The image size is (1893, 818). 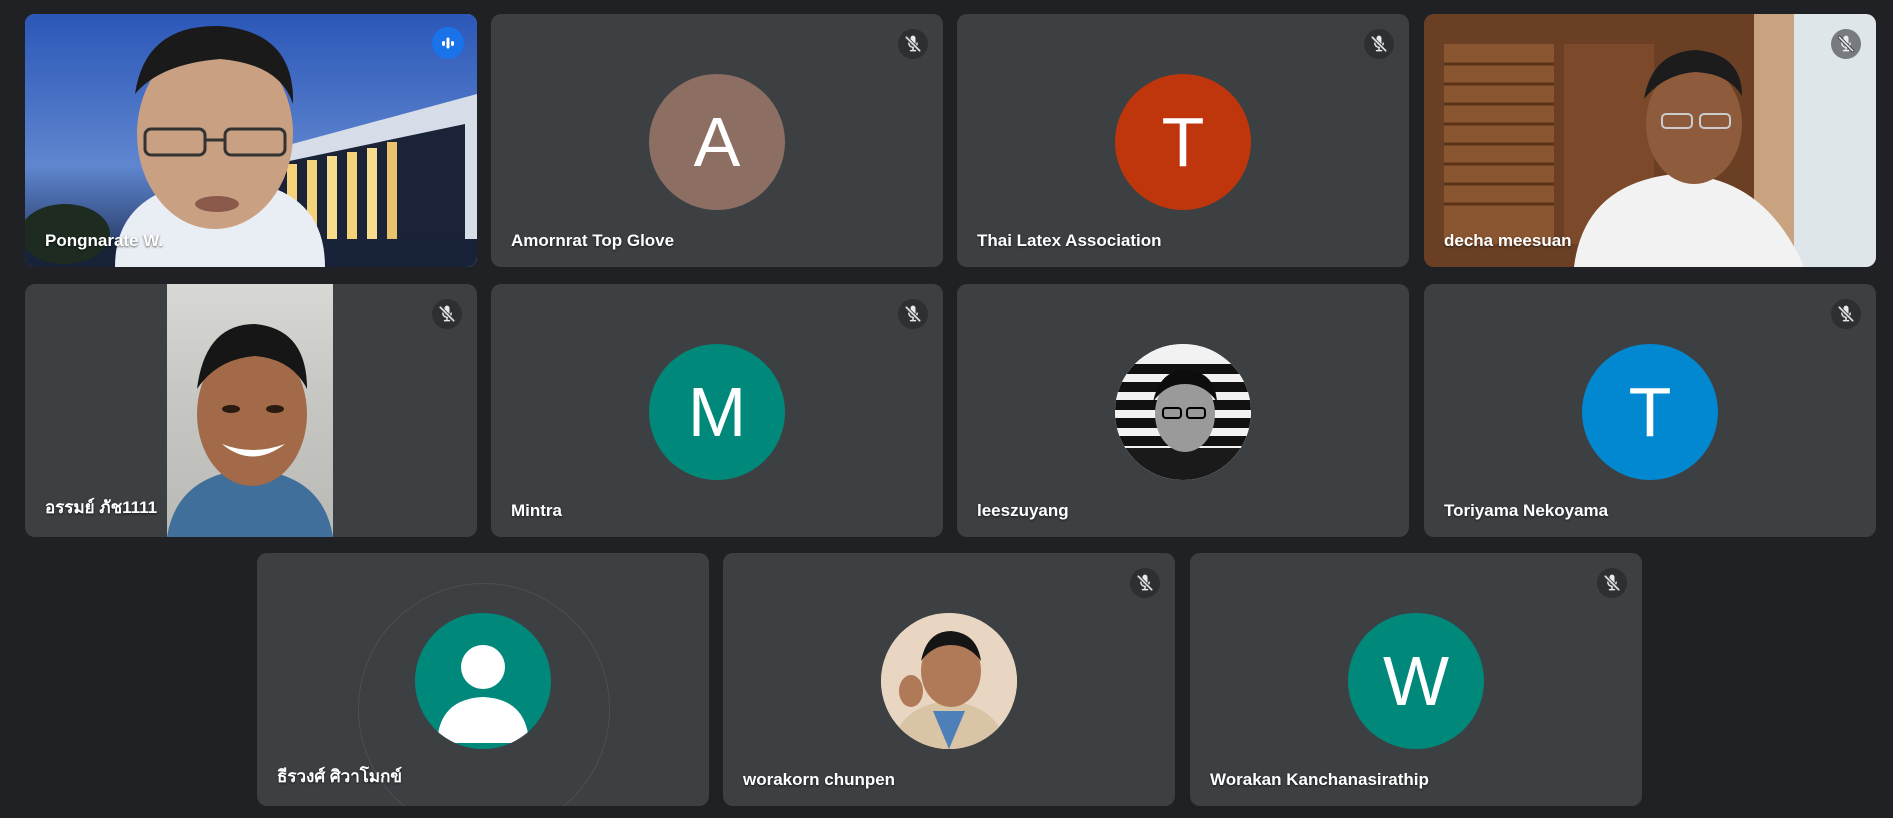 I want to click on audio-bars-icon, so click(x=448, y=43).